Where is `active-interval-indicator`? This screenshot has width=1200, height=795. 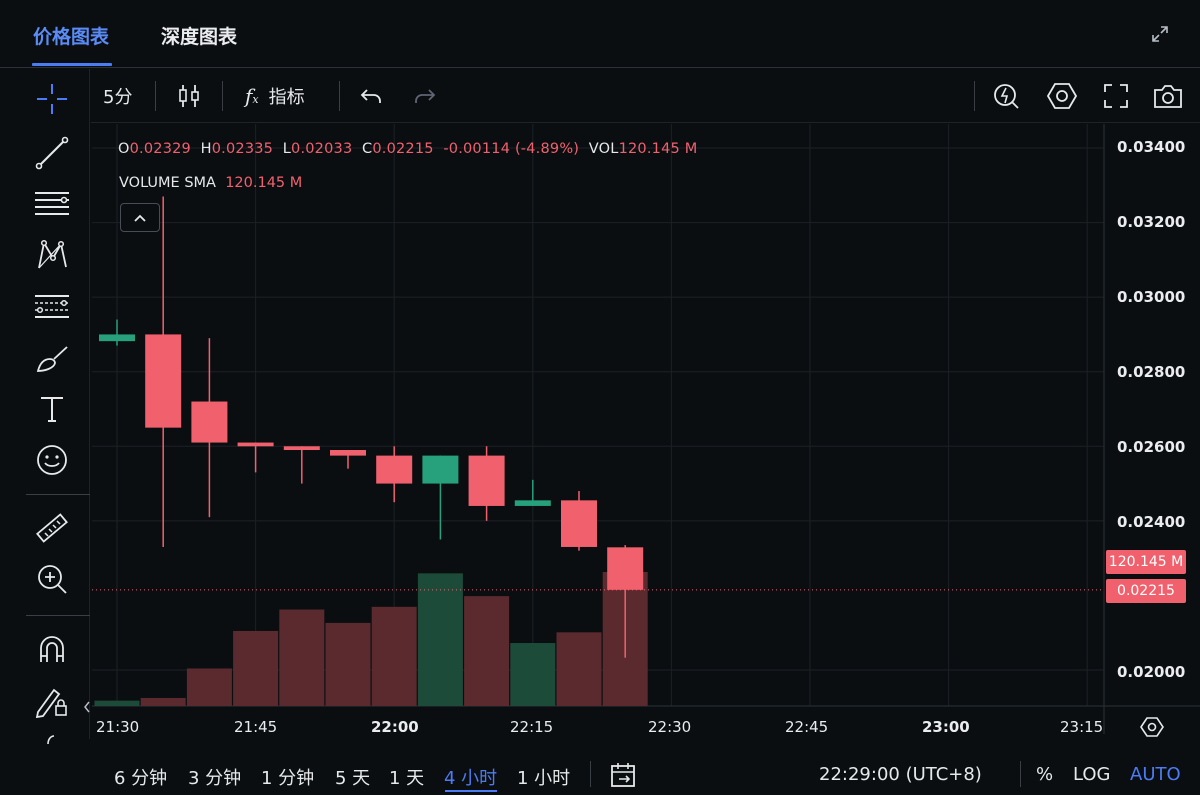 active-interval-indicator is located at coordinates (471, 791).